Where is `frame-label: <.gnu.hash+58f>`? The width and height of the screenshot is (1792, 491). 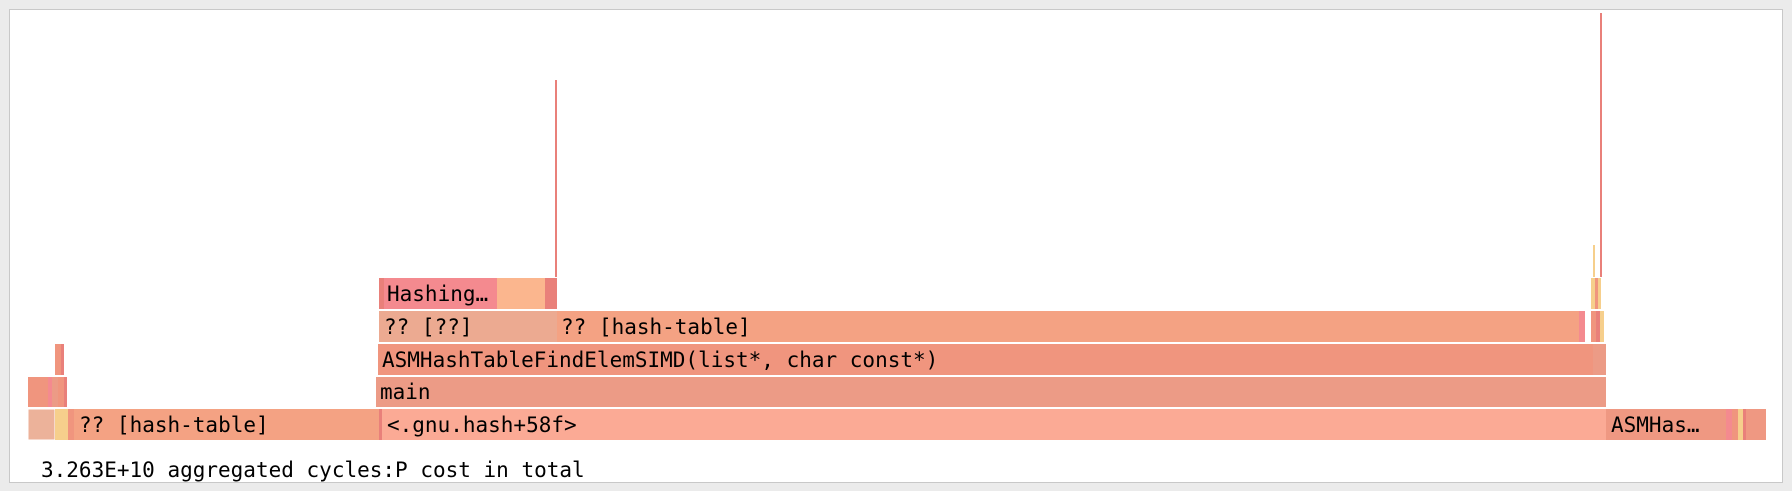
frame-label: <.gnu.hash+58f> is located at coordinates (482, 425).